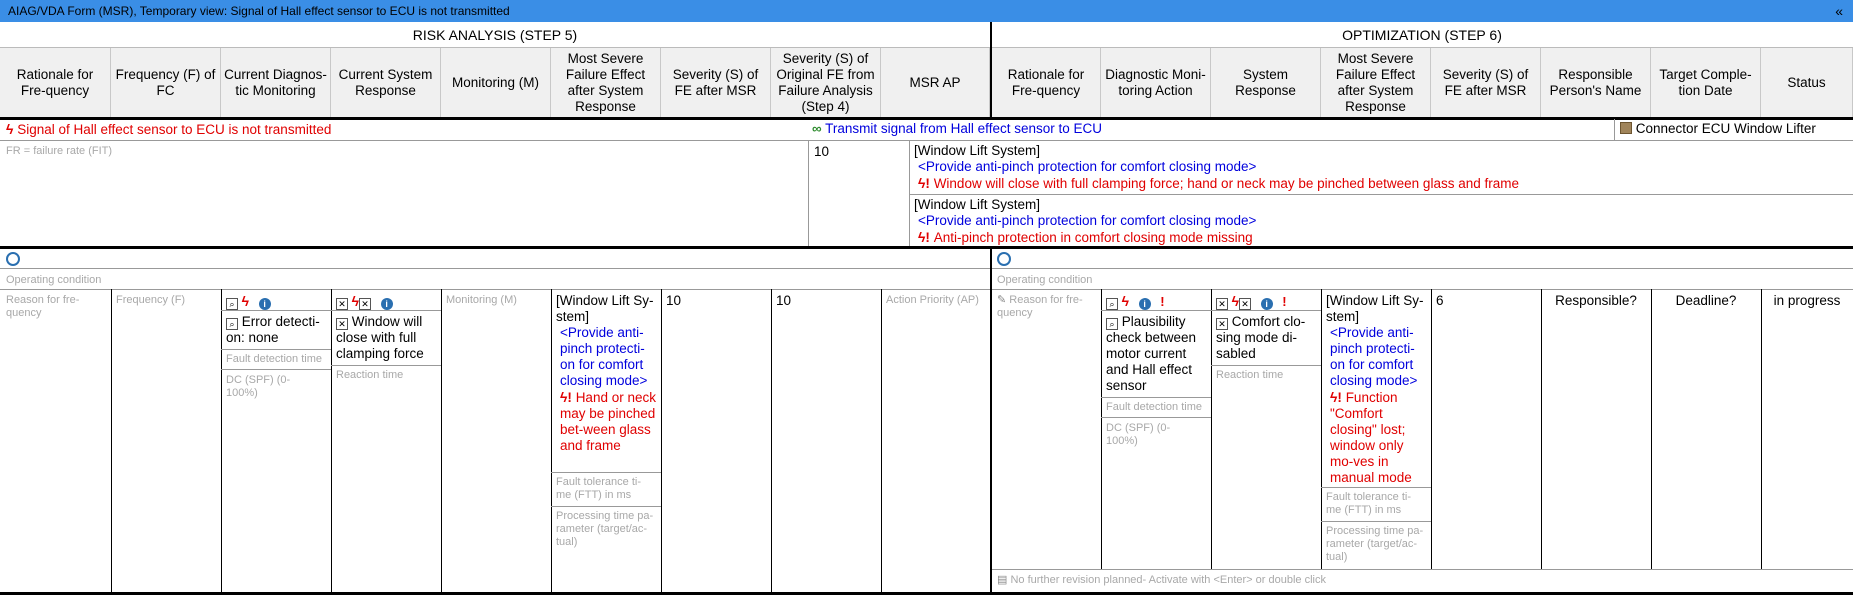 The height and width of the screenshot is (595, 1853). What do you see at coordinates (605, 308) in the screenshot?
I see `effect-system: [Window Lift Sy-stem]` at bounding box center [605, 308].